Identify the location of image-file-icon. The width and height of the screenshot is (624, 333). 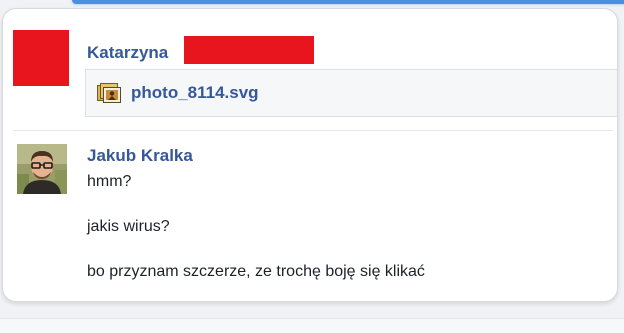
(109, 93).